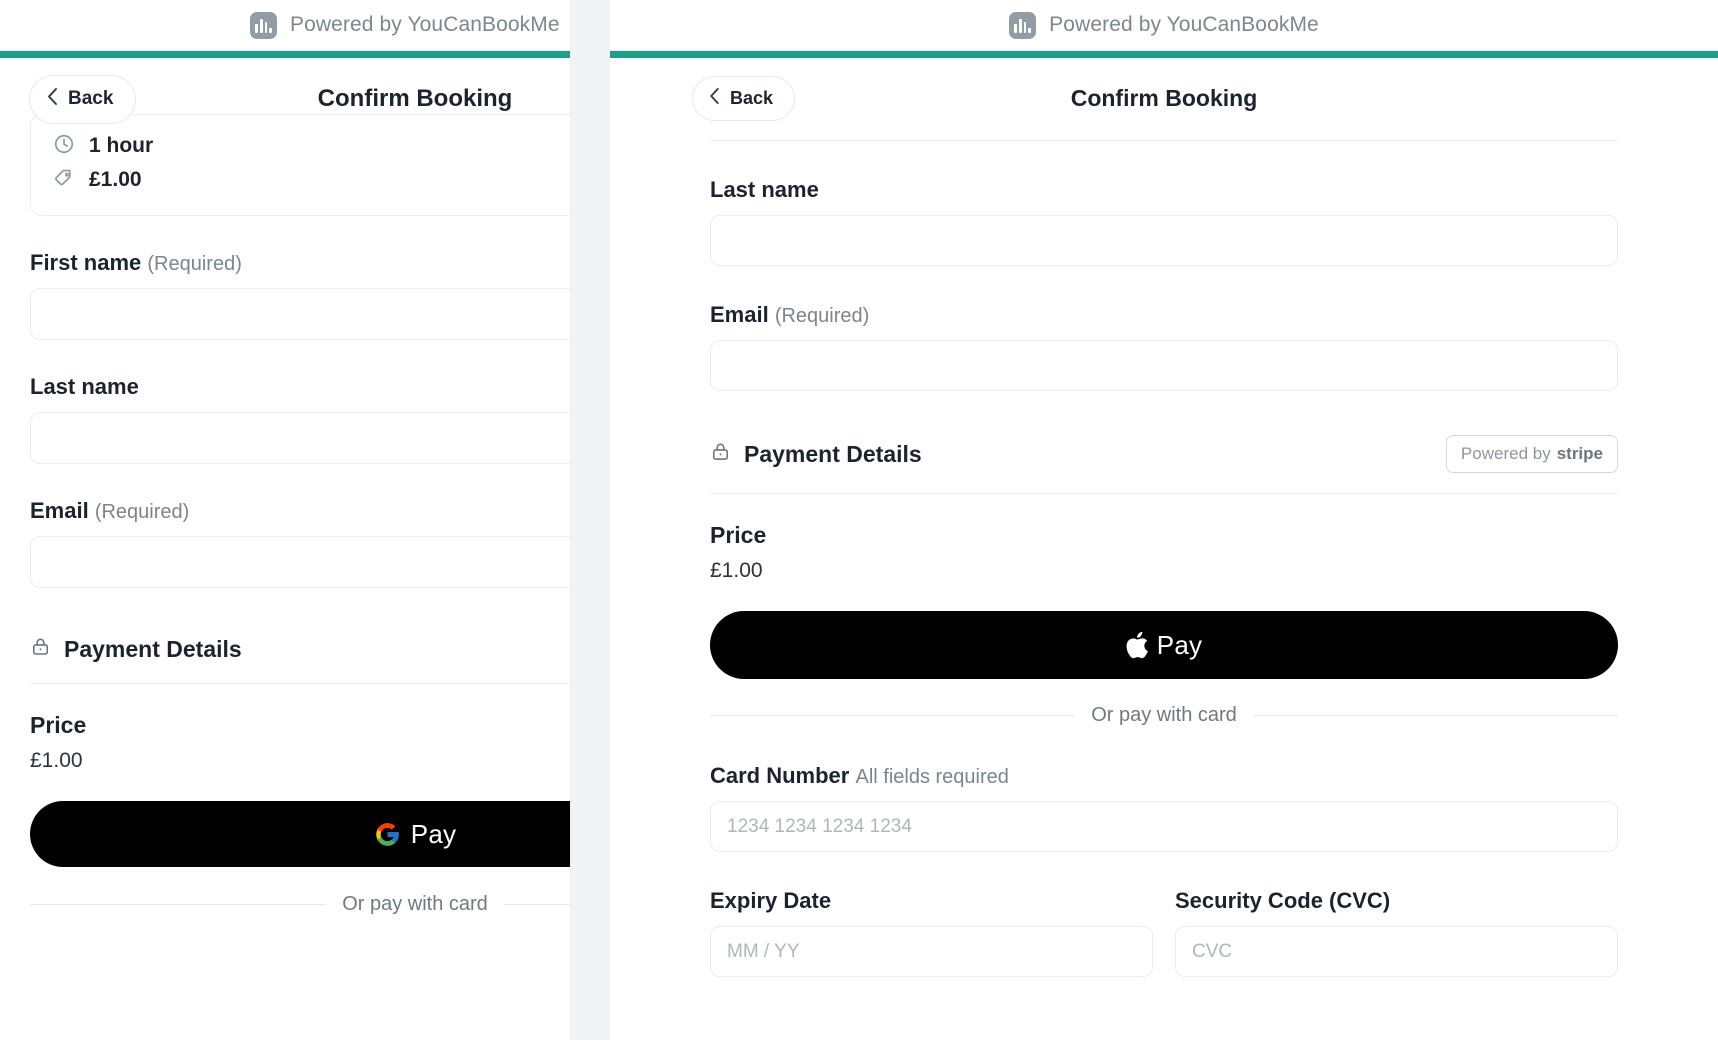 The height and width of the screenshot is (1040, 1718). I want to click on card-number-input, so click(1164, 826).